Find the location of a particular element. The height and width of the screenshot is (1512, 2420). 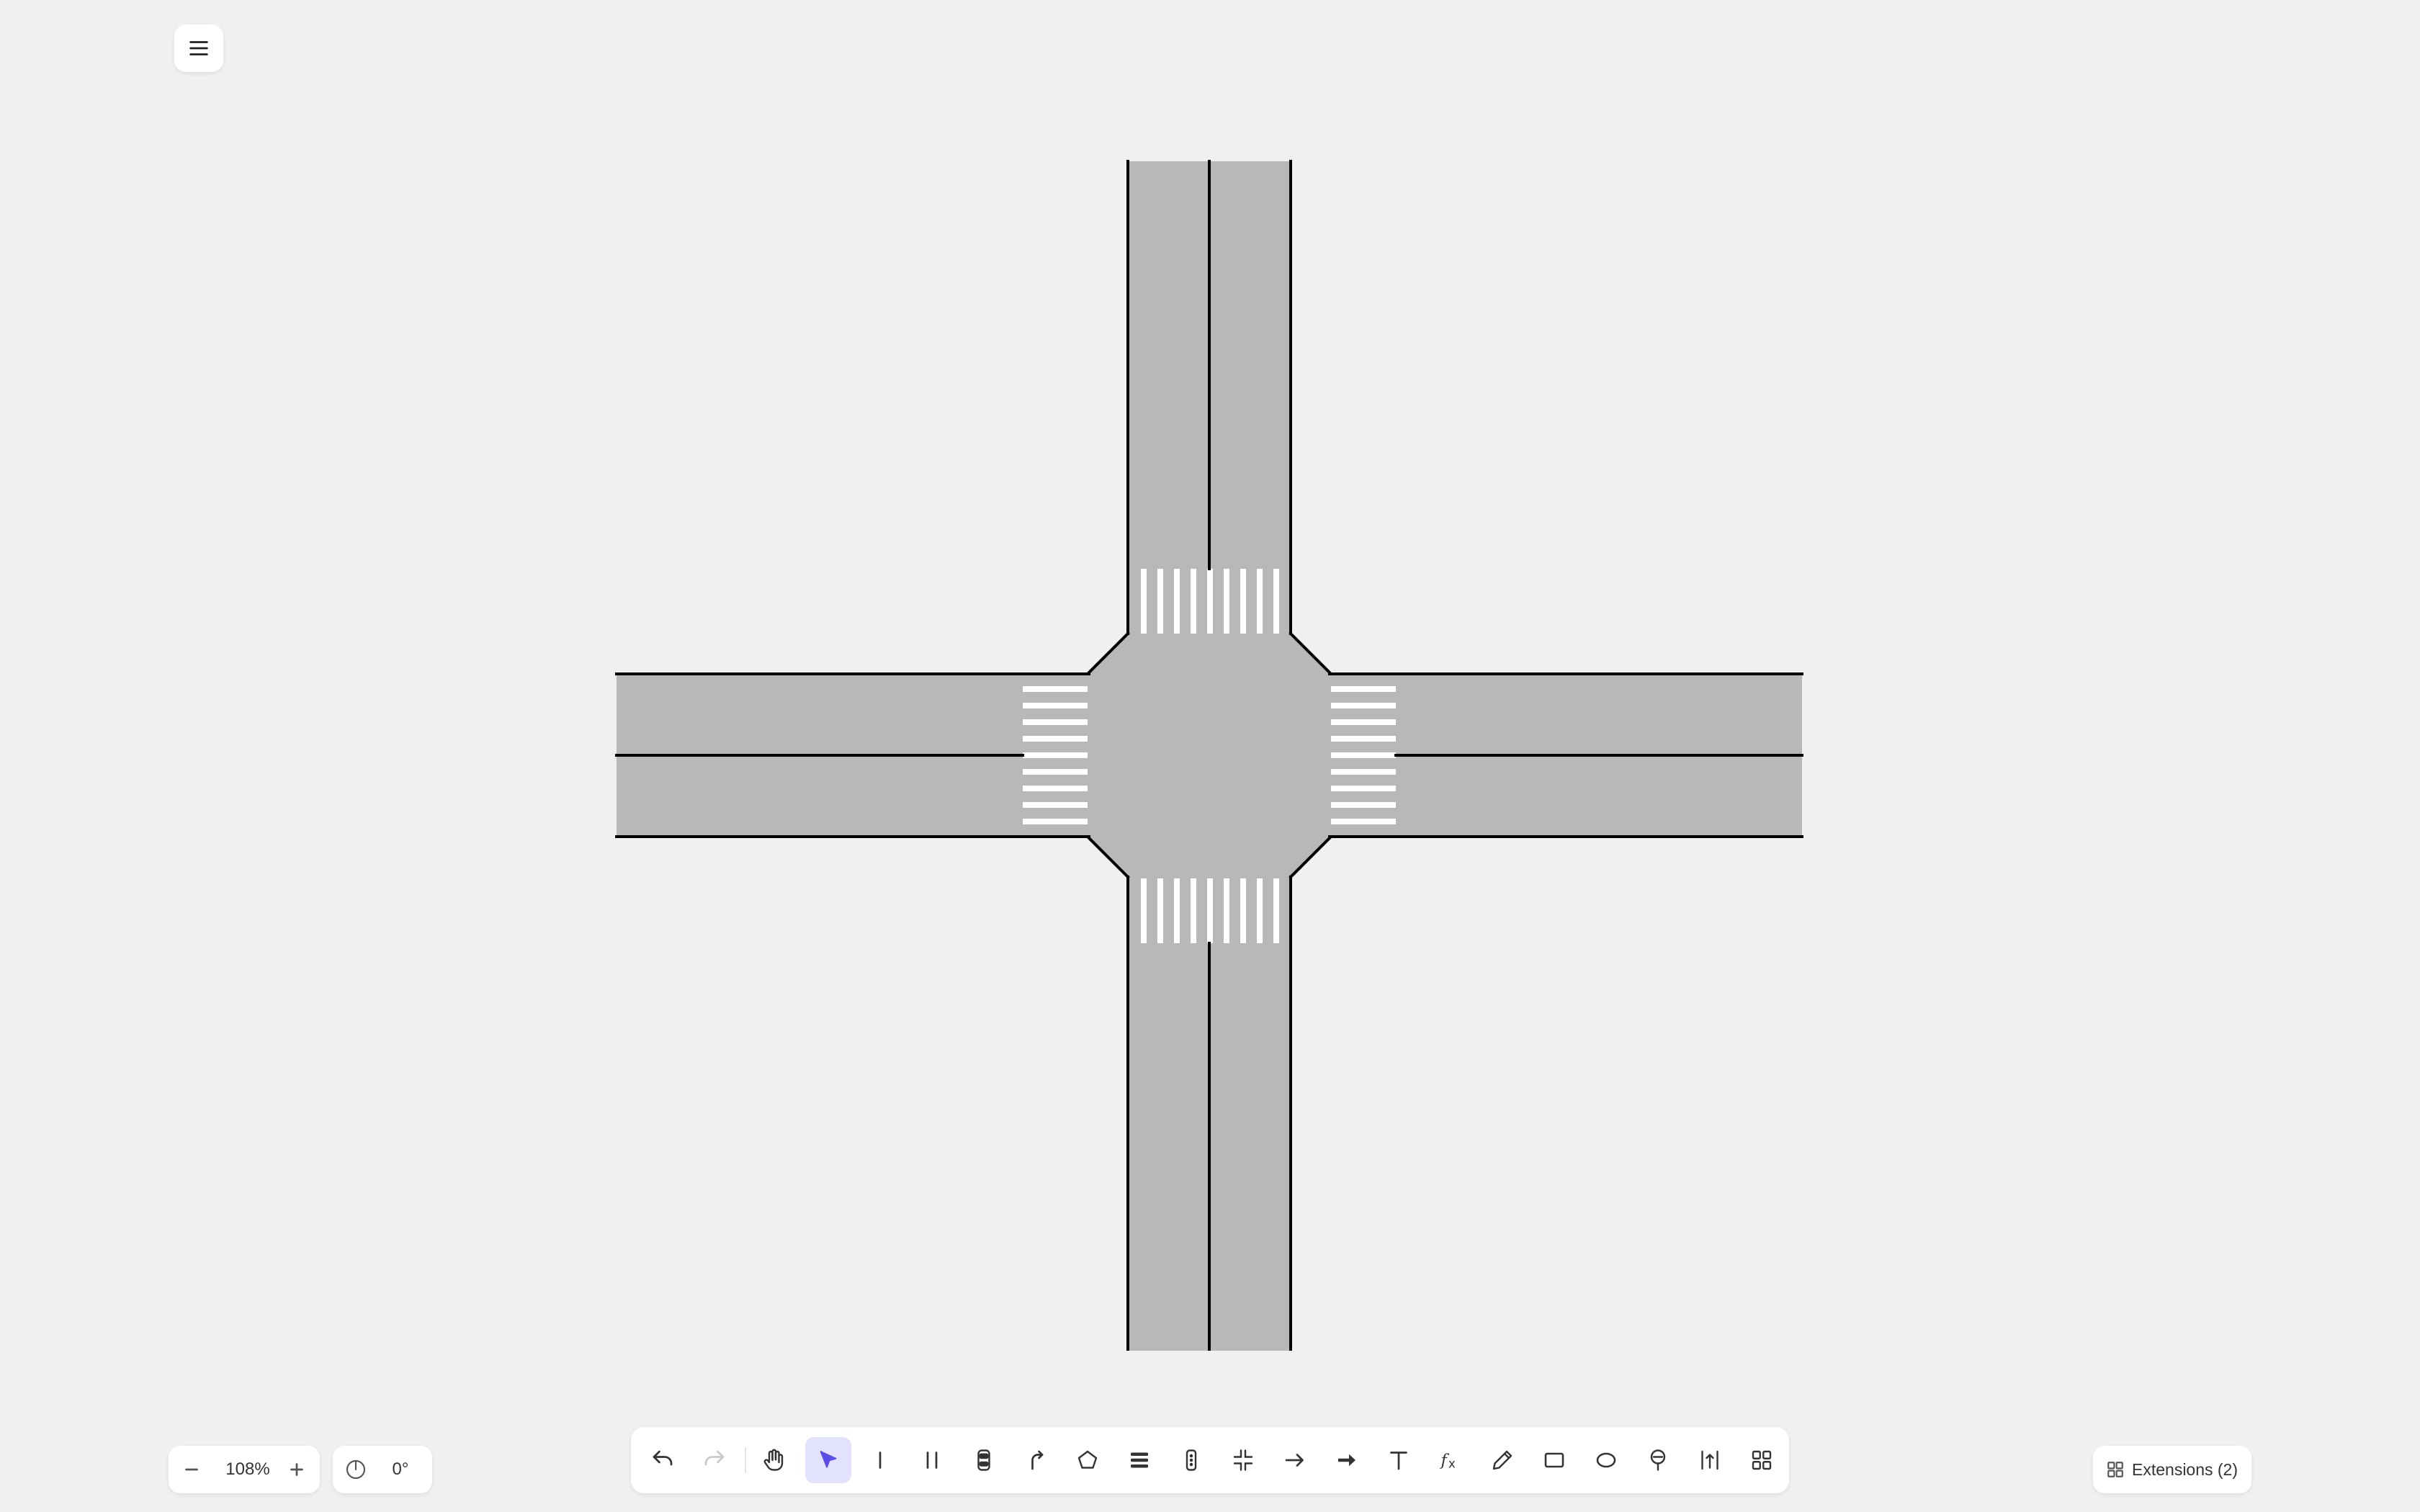

polygon-tool-button is located at coordinates (1088, 1460).